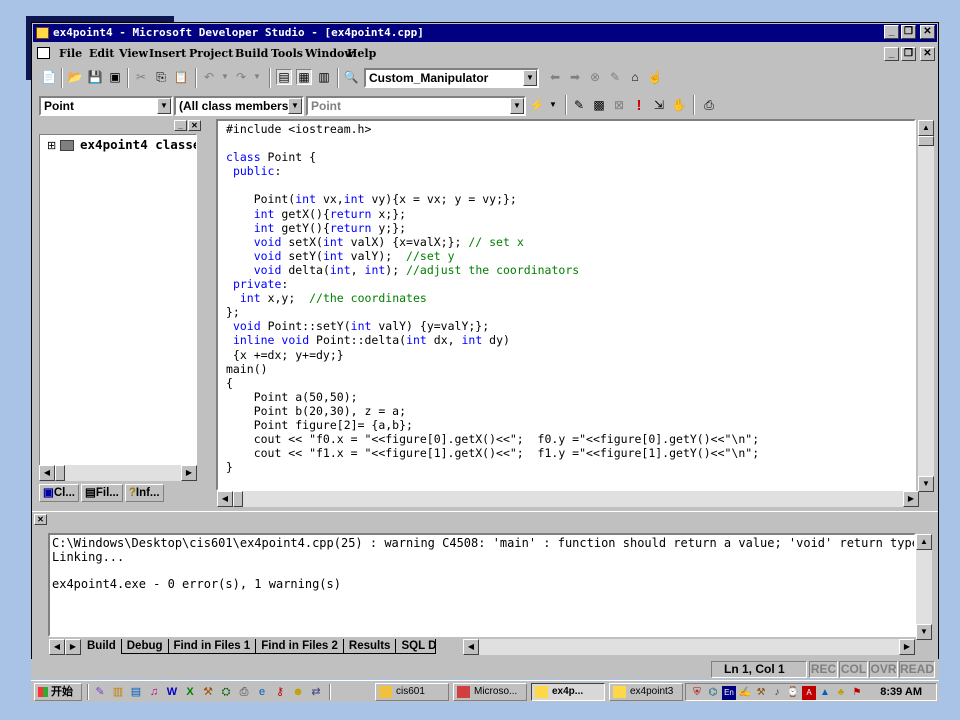 The width and height of the screenshot is (960, 720). I want to click on cut-icon: ✂, so click(141, 77).